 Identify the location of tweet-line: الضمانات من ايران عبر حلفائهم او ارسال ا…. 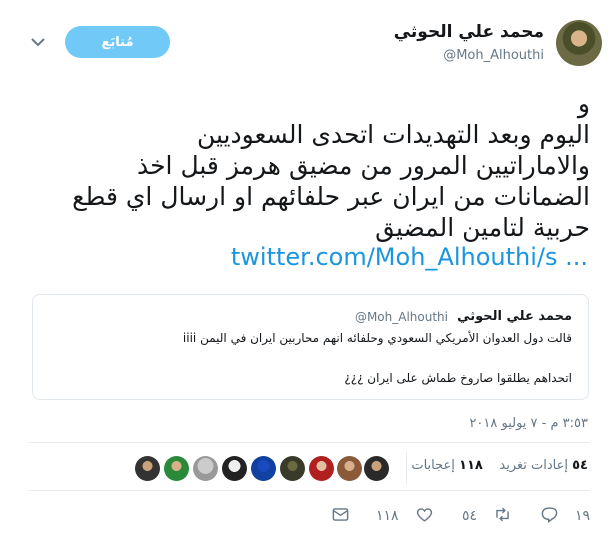
(331, 196).